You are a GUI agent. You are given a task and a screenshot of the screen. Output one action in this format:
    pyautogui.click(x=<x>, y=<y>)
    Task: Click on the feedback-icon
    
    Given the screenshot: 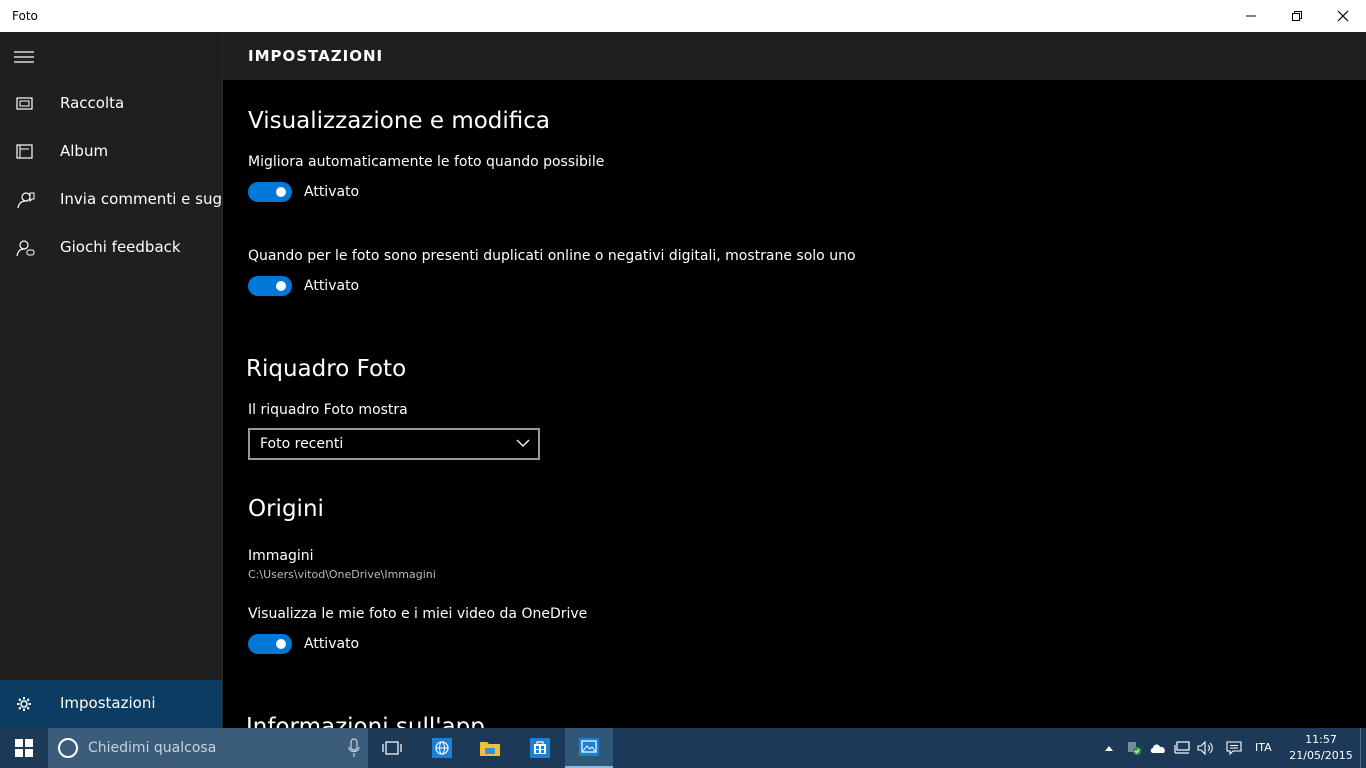 What is the action you would take?
    pyautogui.click(x=26, y=200)
    